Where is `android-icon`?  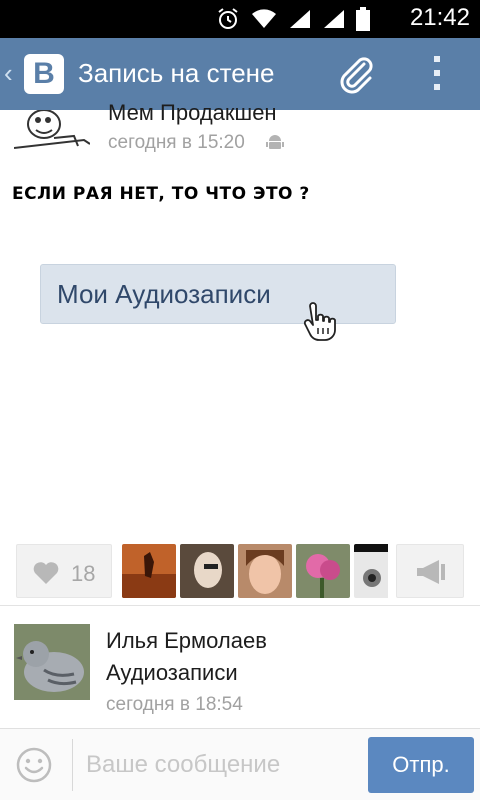
android-icon is located at coordinates (275, 142).